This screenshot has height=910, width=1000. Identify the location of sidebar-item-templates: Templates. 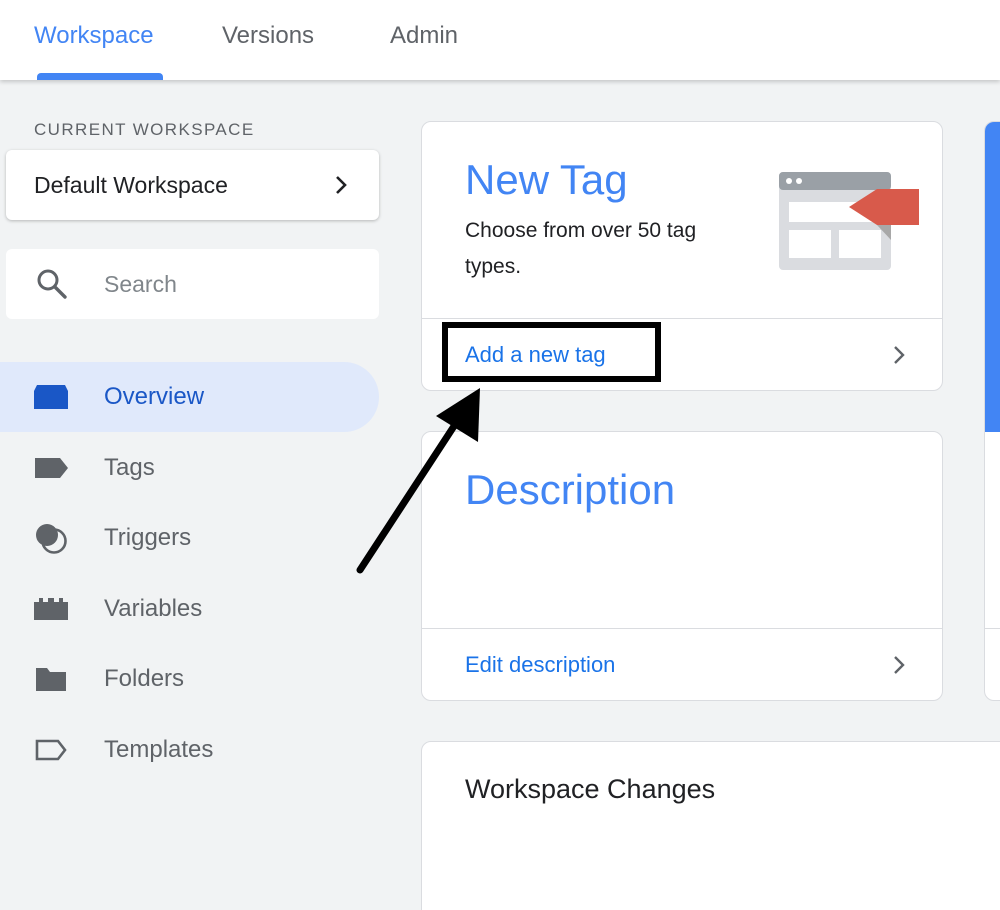
(189, 750).